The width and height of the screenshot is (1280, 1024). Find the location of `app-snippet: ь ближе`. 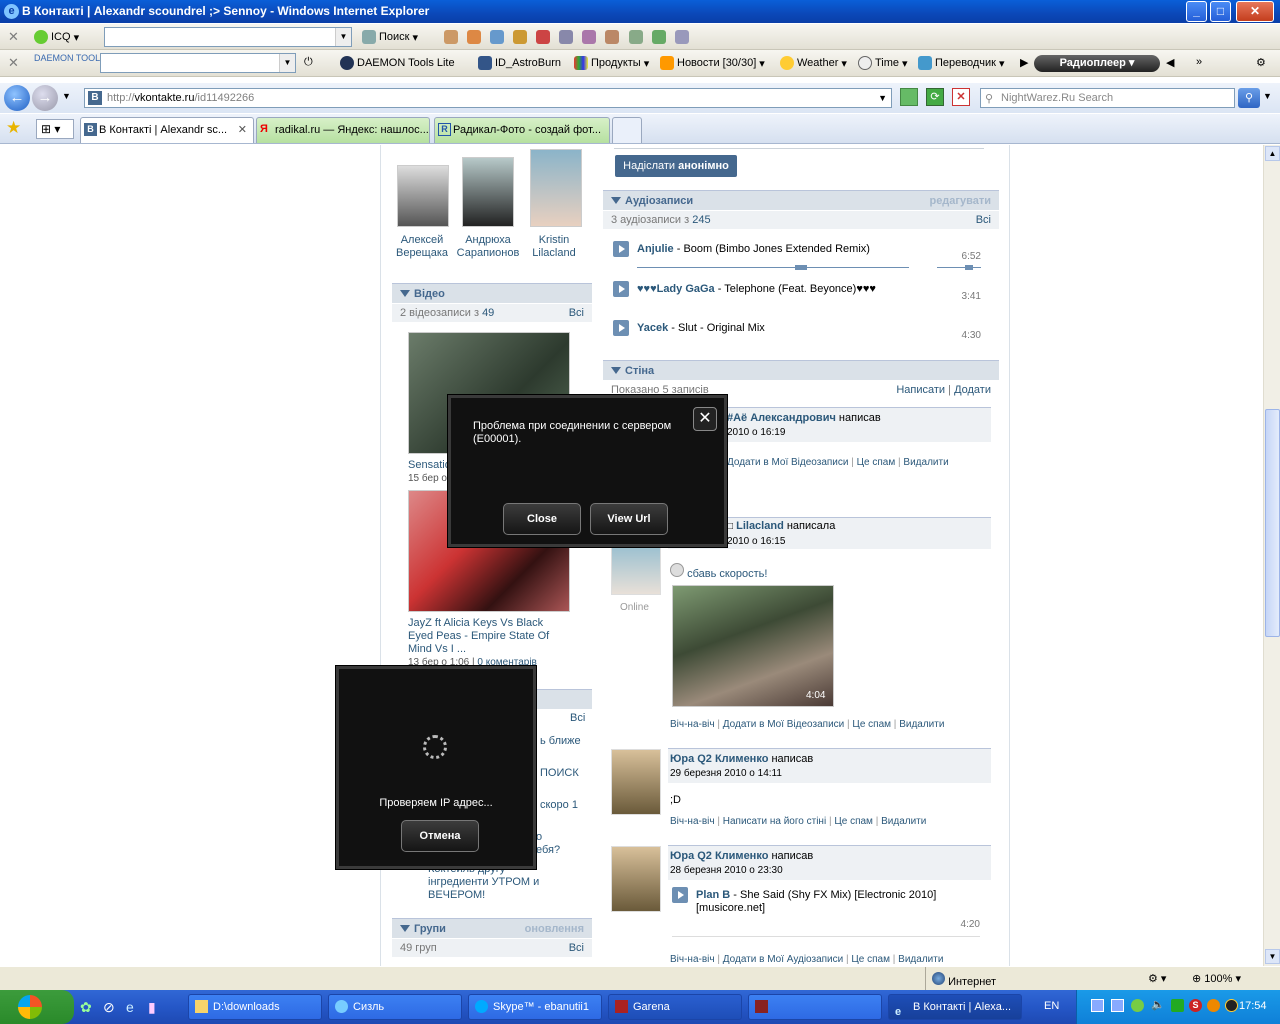

app-snippet: ь ближе is located at coordinates (560, 741).